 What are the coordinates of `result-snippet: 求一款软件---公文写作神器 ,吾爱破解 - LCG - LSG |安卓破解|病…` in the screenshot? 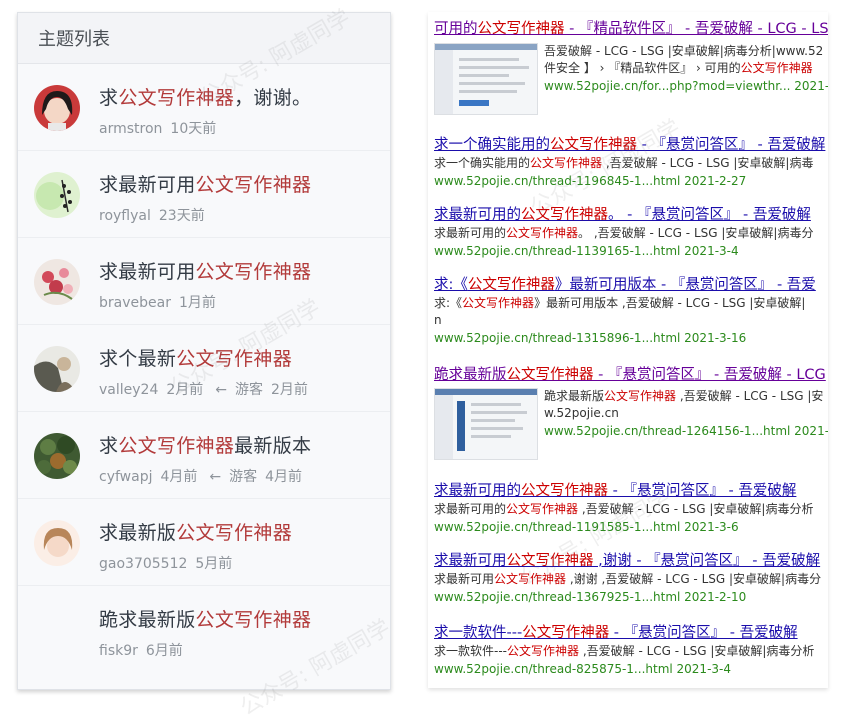 It's located at (624, 651).